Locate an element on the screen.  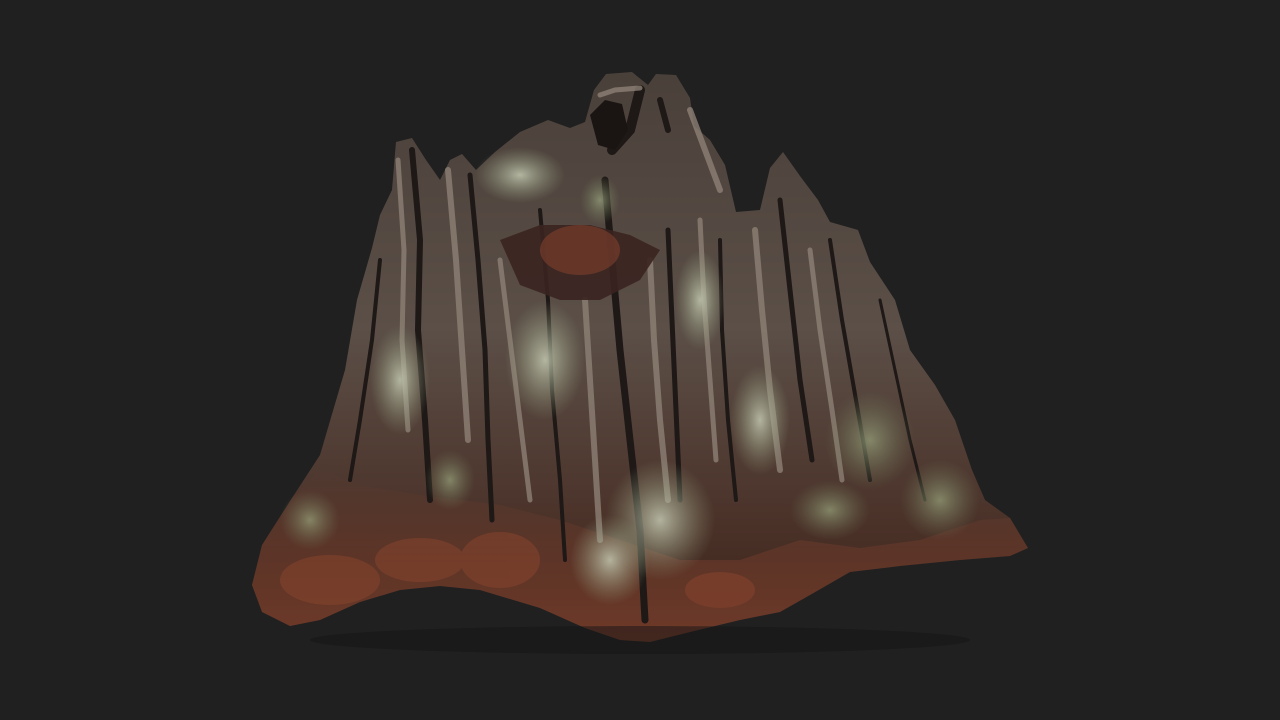
ground-shadow is located at coordinates (640, 640).